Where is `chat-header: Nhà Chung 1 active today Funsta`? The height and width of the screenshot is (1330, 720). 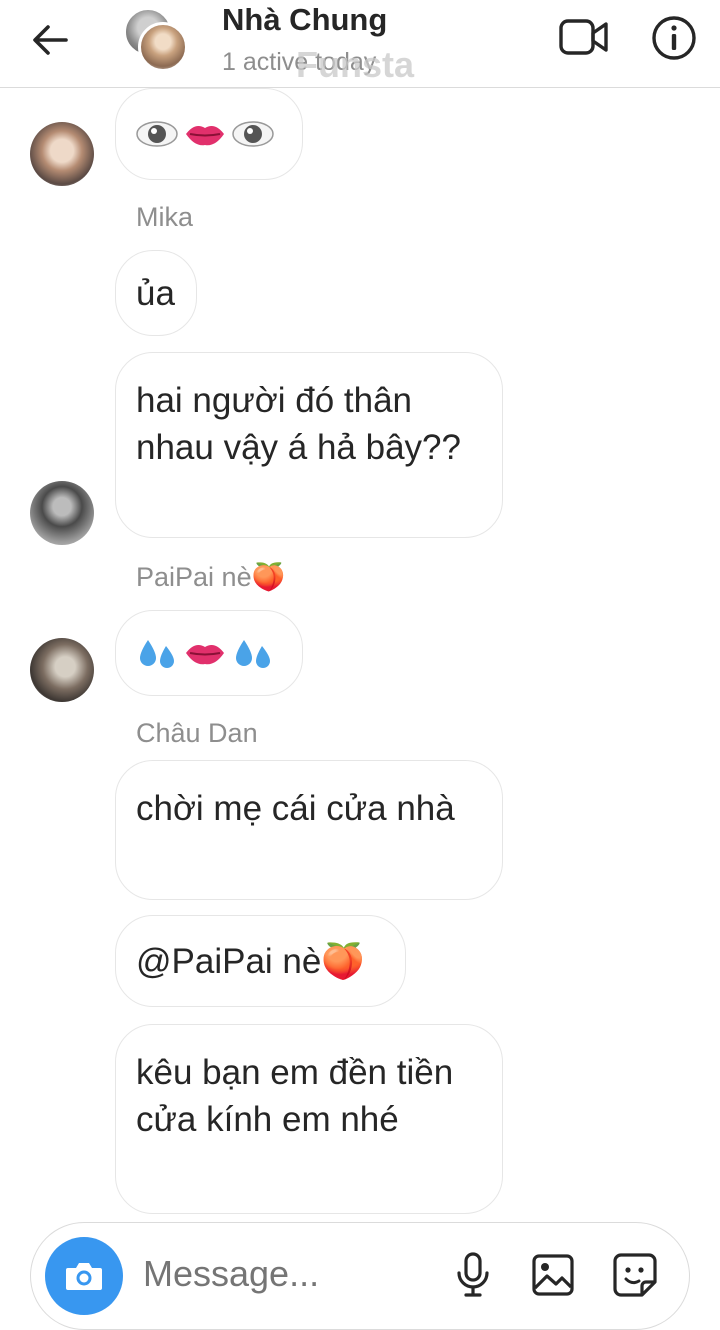
chat-header: Nhà Chung 1 active today Funsta is located at coordinates (360, 44).